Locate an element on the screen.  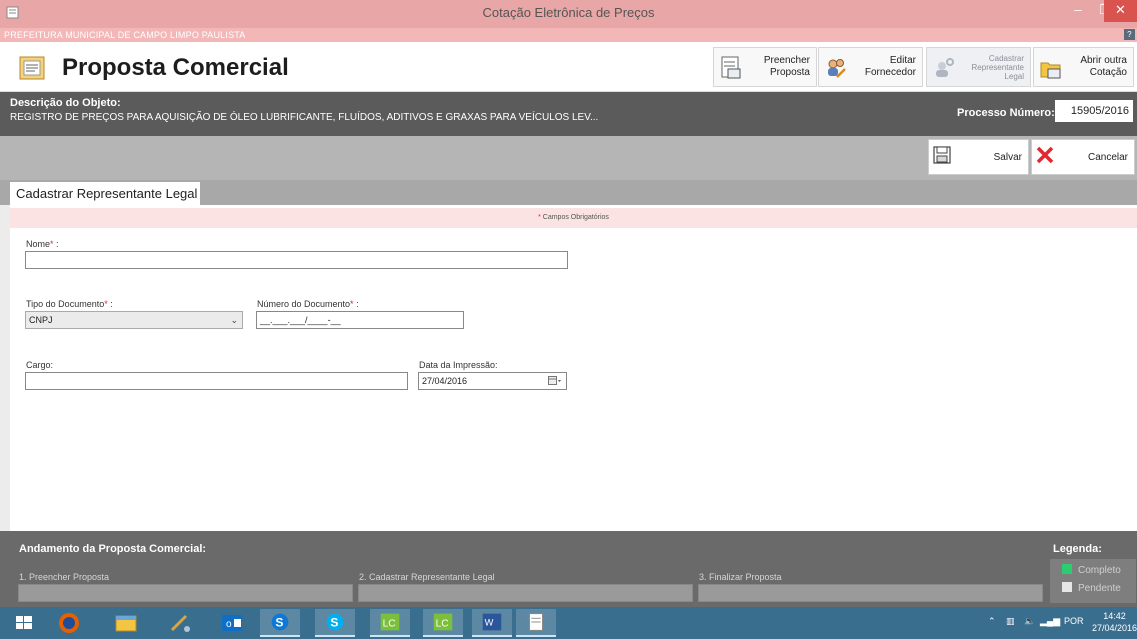
object-label: Descrição do Objeto: is located at coordinates (65, 103).